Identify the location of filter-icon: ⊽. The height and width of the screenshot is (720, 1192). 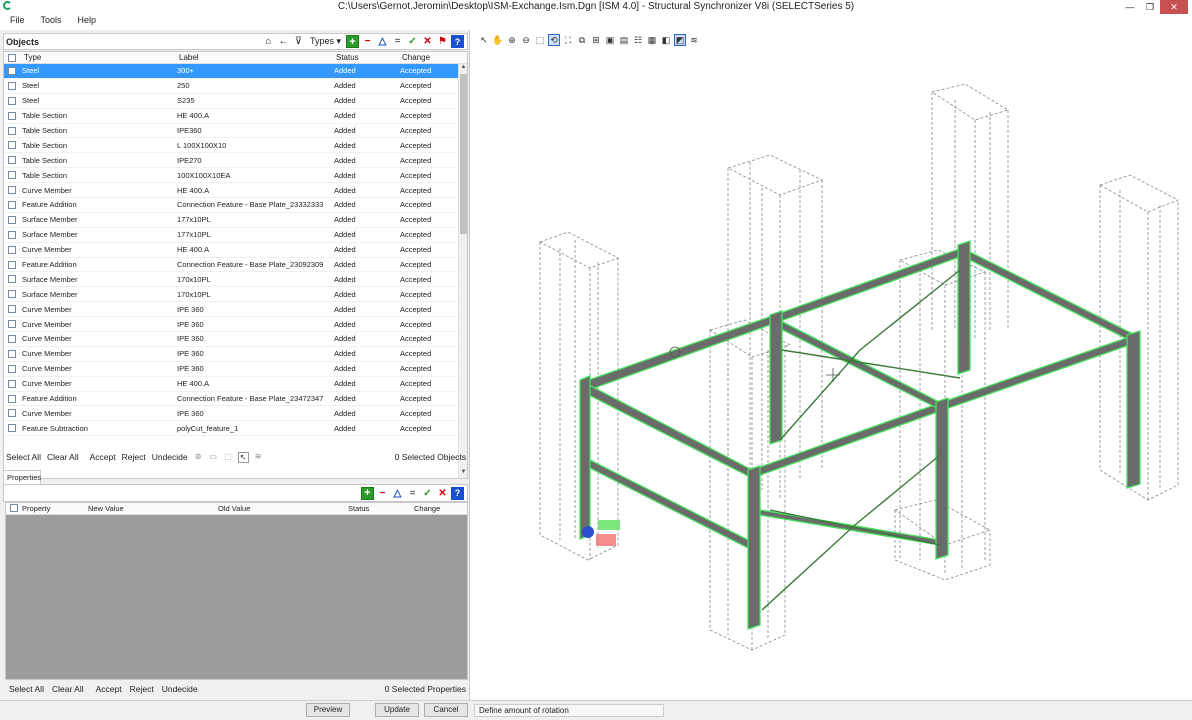
(298, 41).